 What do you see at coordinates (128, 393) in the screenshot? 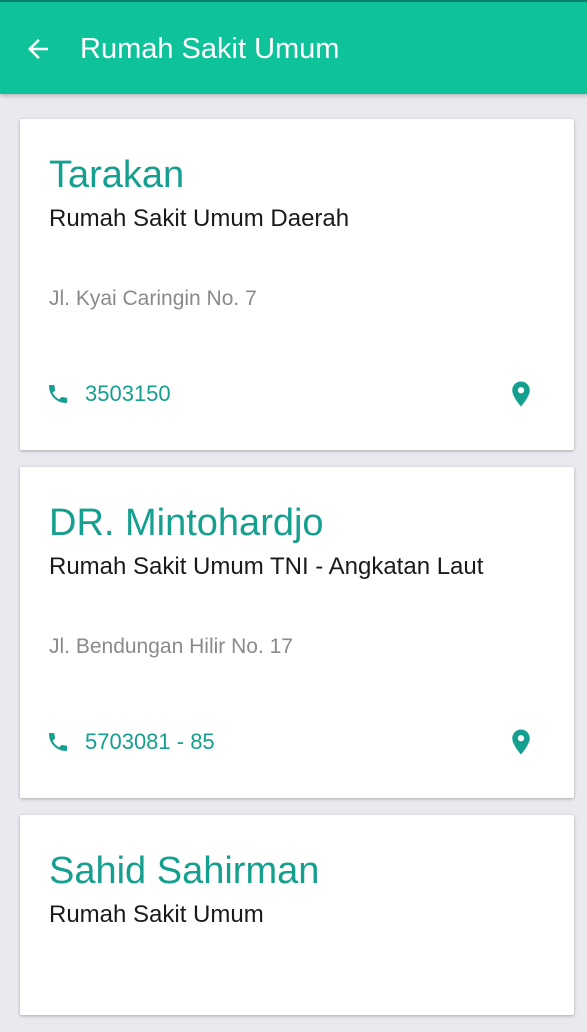
I see `phone-number: 3503150` at bounding box center [128, 393].